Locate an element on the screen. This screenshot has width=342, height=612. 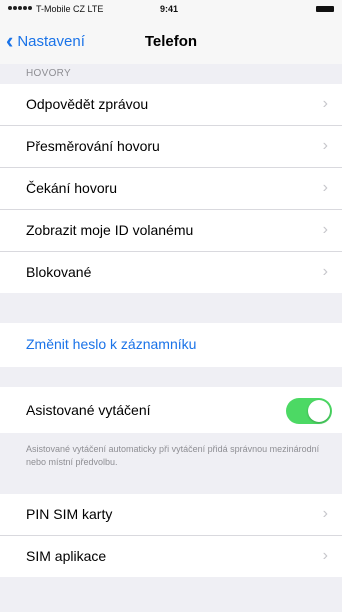
page-title: Telefon is located at coordinates (171, 41).